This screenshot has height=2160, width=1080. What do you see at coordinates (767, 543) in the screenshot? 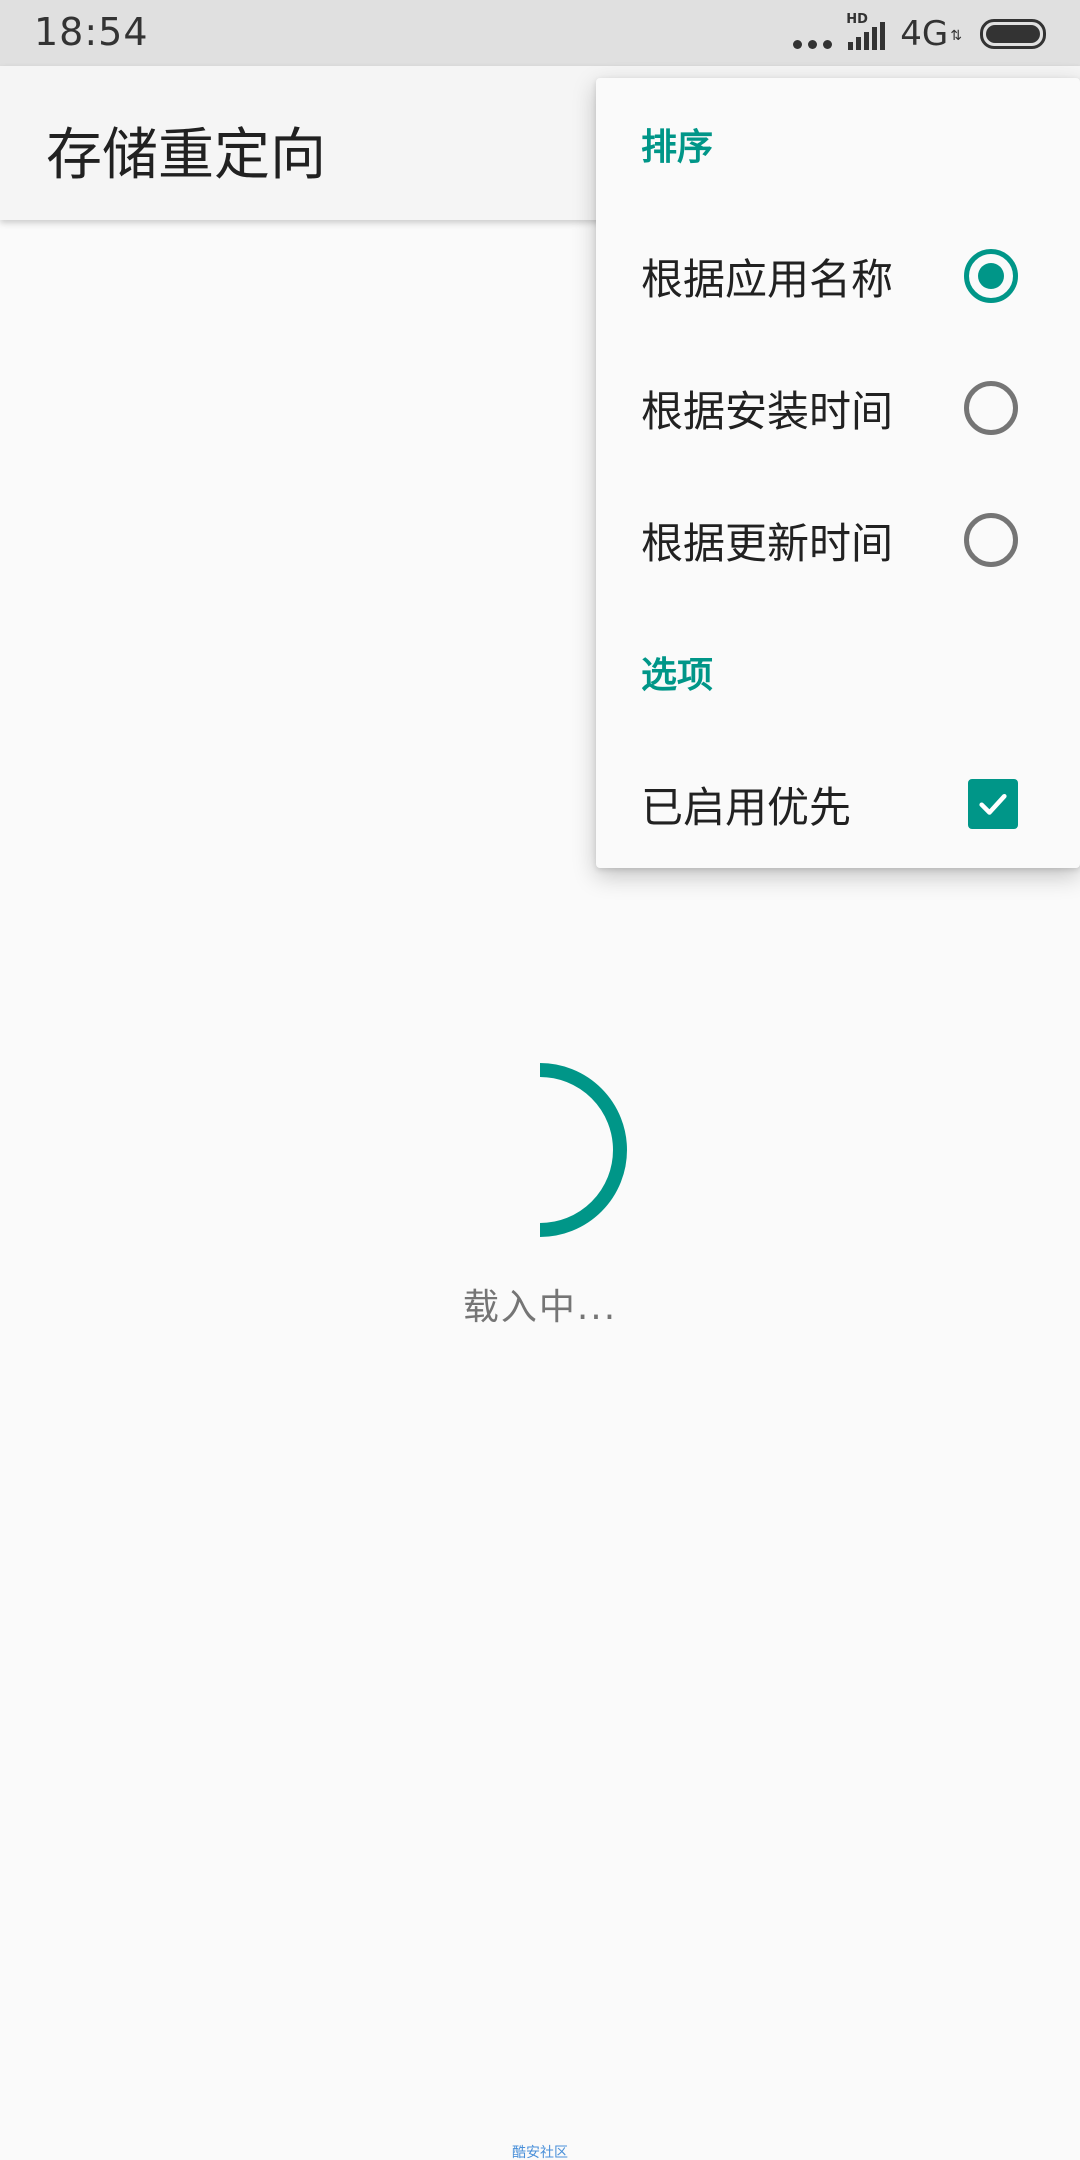
I see `menu-item-label: 根据更新时间` at bounding box center [767, 543].